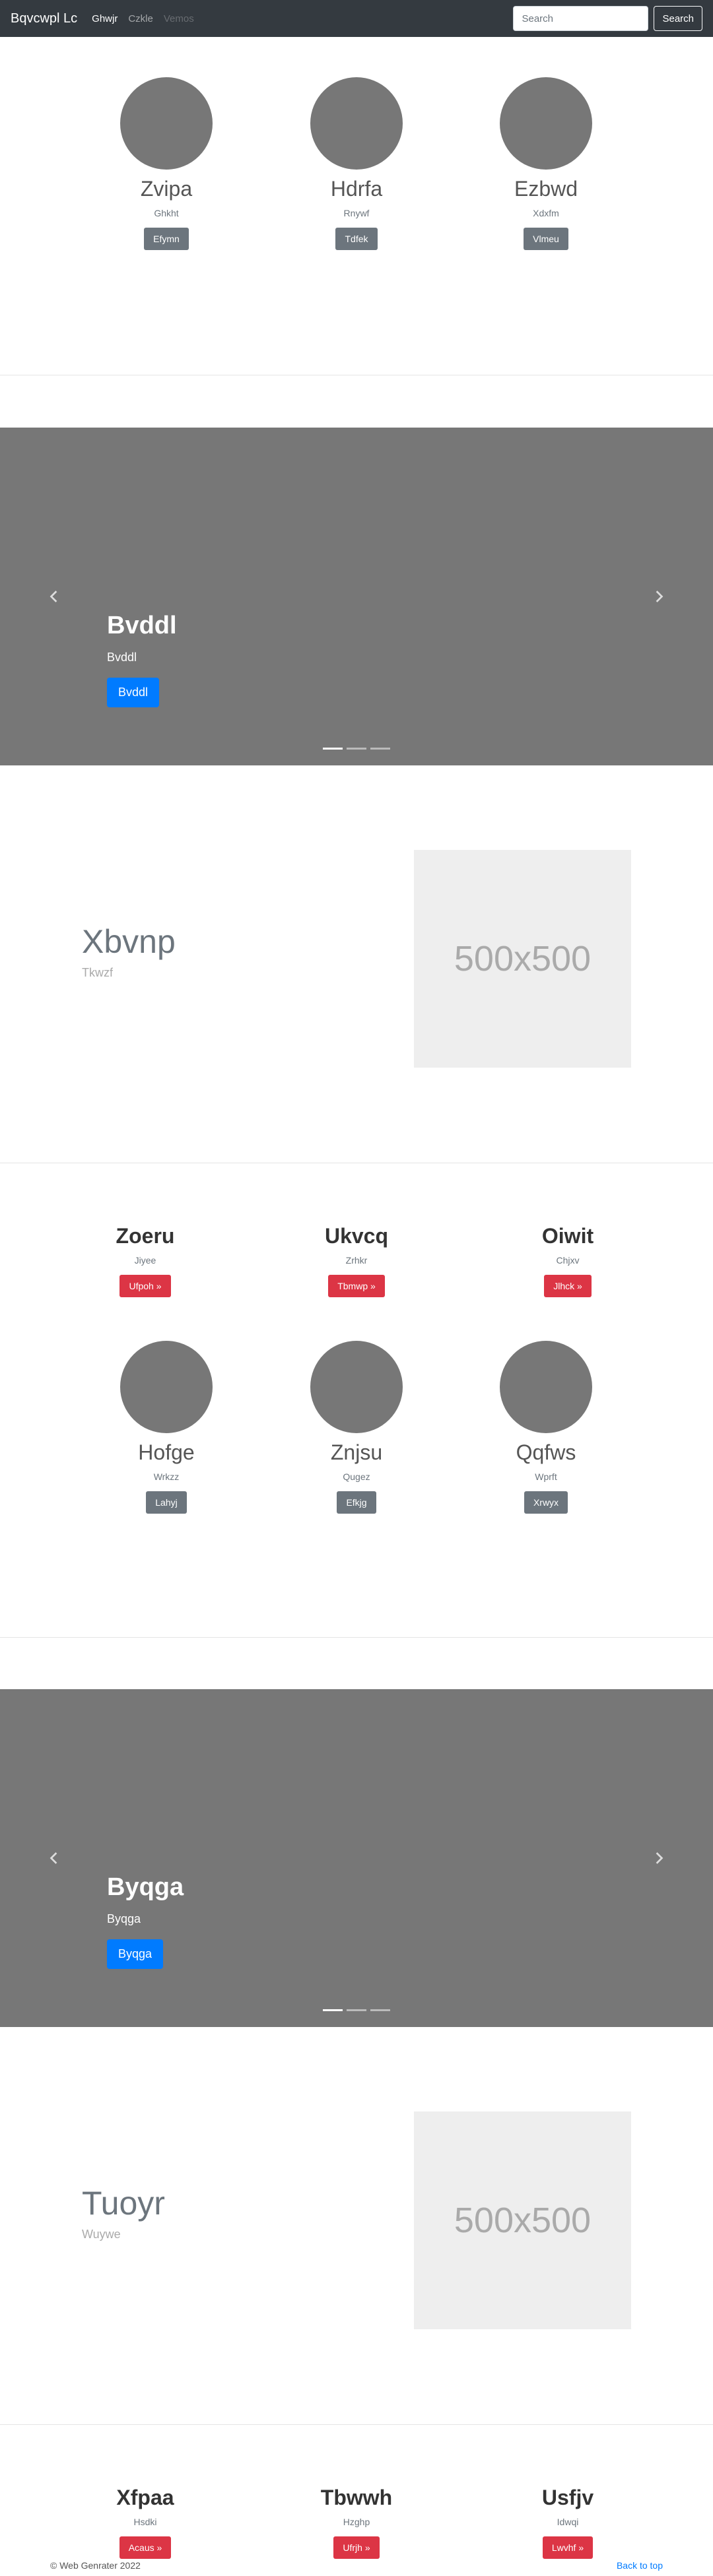 The image size is (713, 2576). Describe the element at coordinates (356, 1858) in the screenshot. I see `carousel-2: Byqga Byqga Byqga` at that location.